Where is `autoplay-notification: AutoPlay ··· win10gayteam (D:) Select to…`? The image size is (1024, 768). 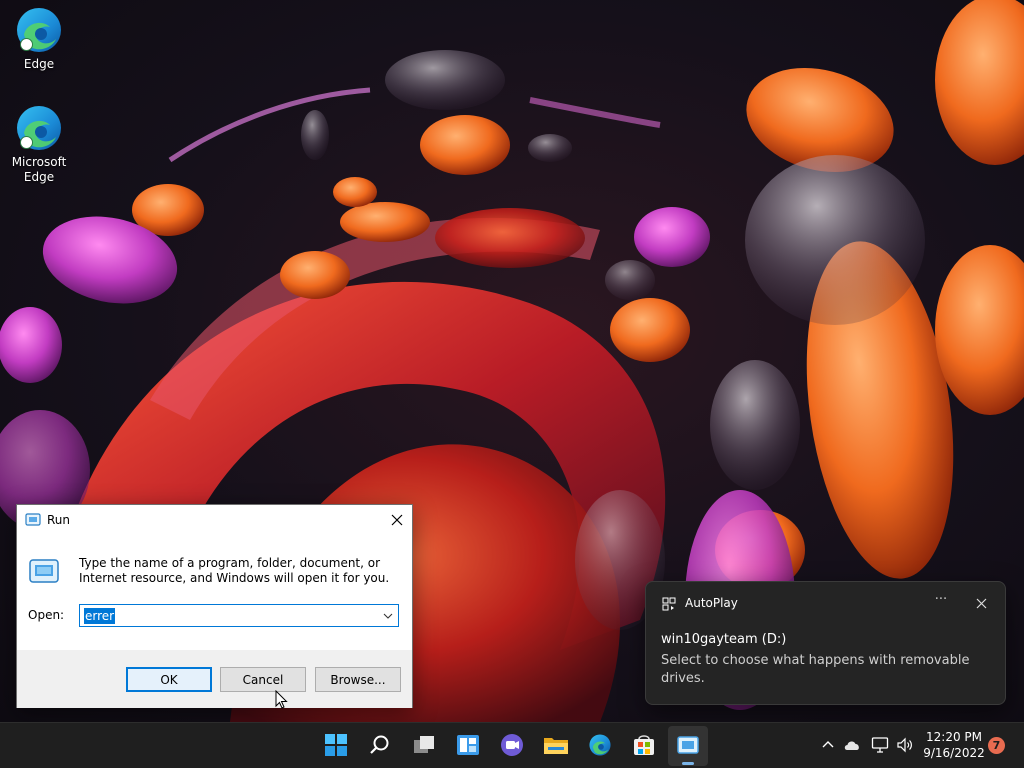 autoplay-notification: AutoPlay ··· win10gayteam (D:) Select to… is located at coordinates (825, 643).